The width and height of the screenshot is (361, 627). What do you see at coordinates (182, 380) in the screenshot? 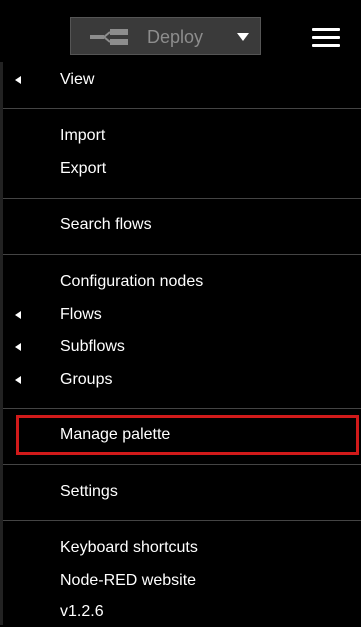
I see `menu-item-groups: Groups` at bounding box center [182, 380].